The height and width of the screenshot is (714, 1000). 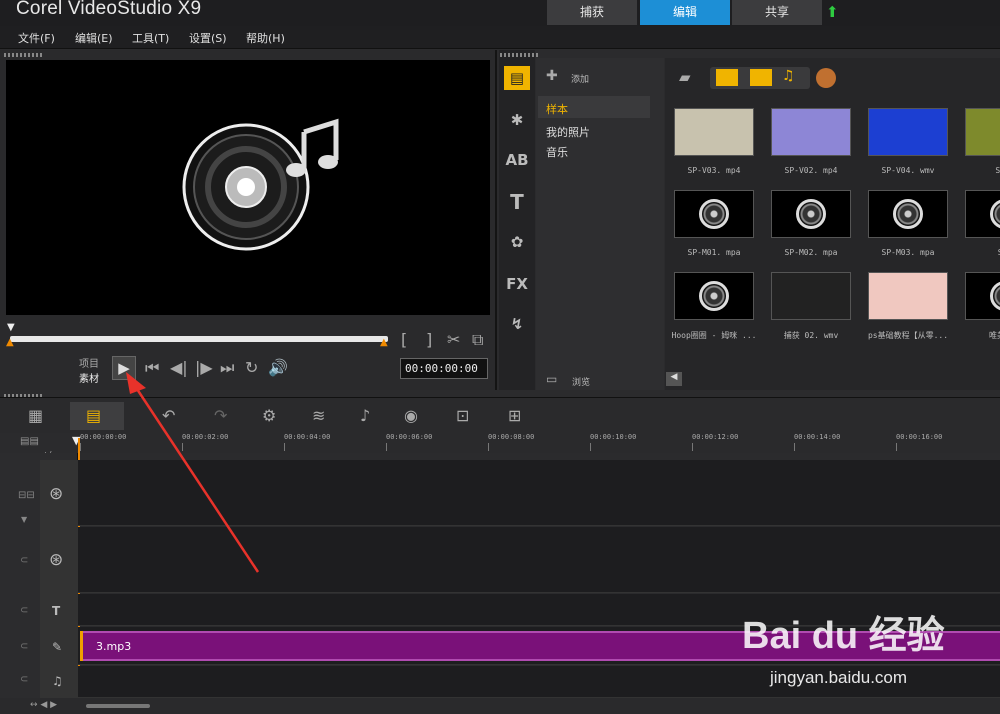 I want to click on watermark-url: jingyan.baidu.com, so click(x=839, y=677).